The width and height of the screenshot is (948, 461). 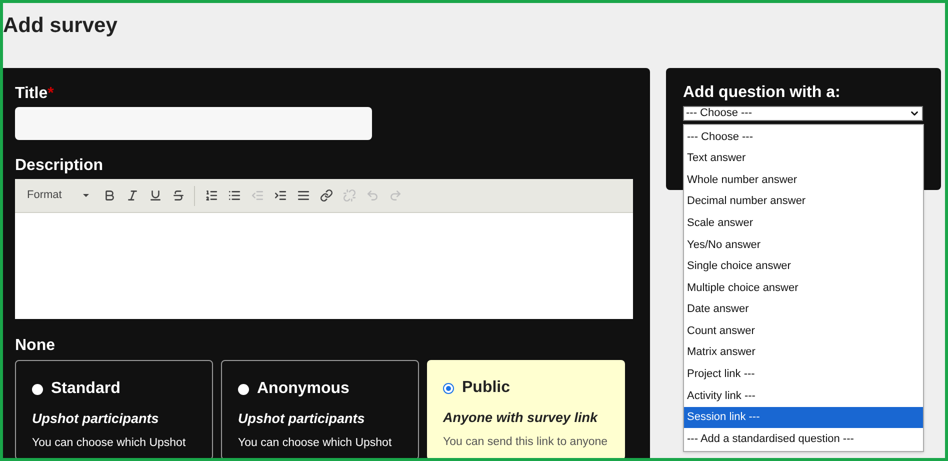 I want to click on panel-label: Add question with a:, so click(x=762, y=93).